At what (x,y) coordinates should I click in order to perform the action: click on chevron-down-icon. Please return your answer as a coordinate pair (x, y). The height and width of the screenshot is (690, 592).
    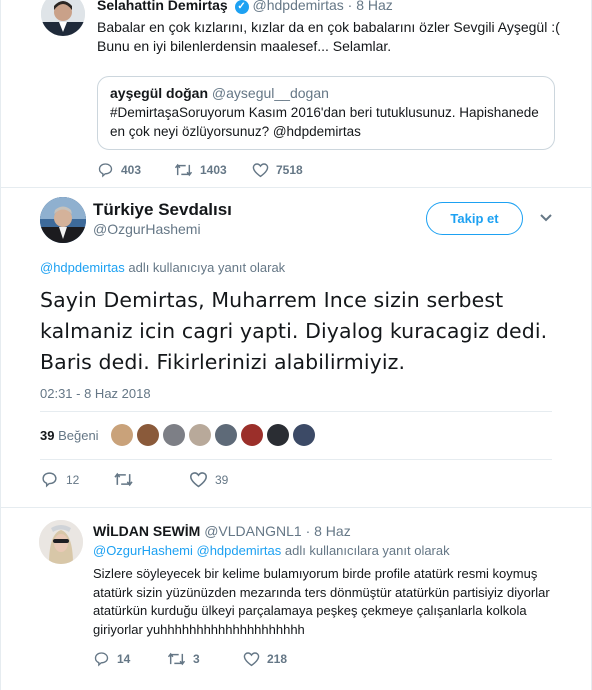
    Looking at the image, I should click on (546, 219).